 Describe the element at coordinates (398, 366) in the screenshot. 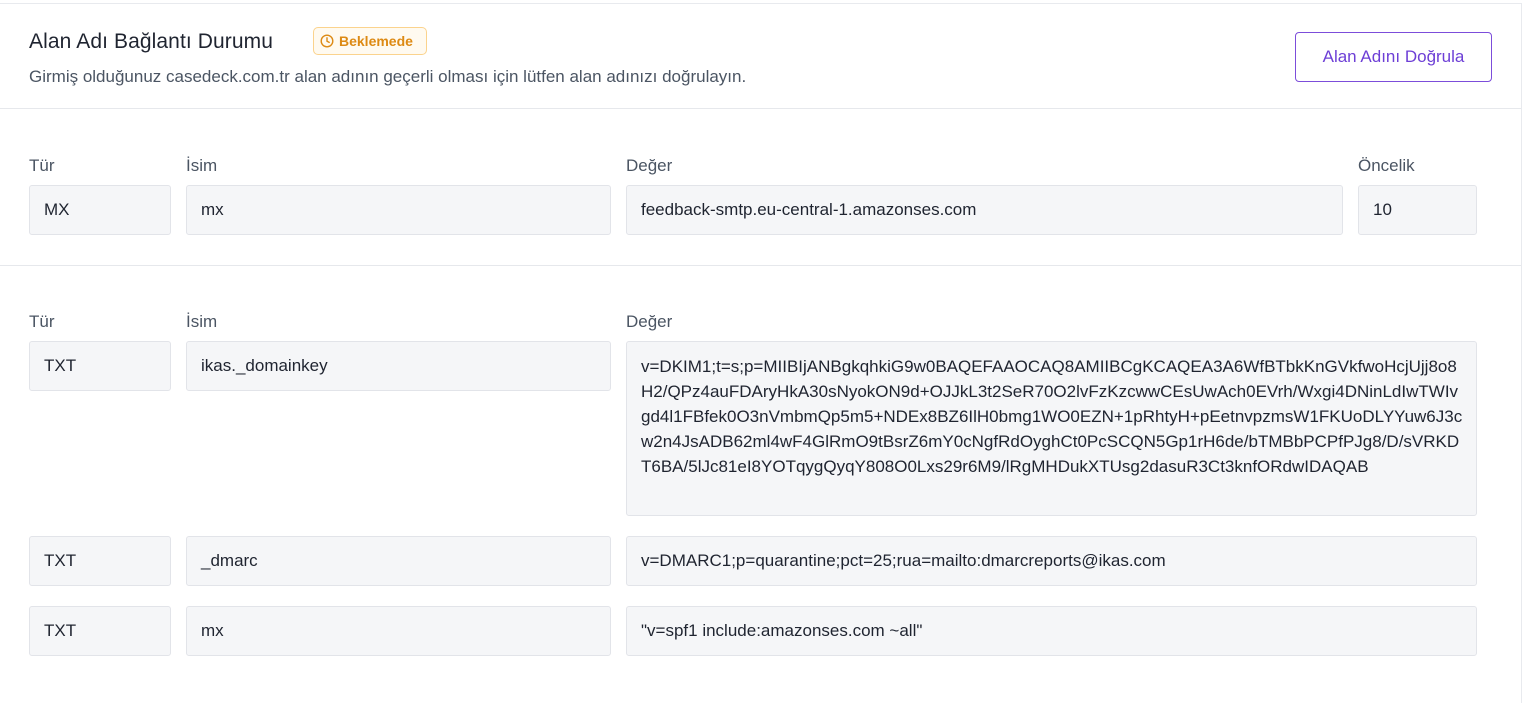

I see `dkim-name-field: ikas._domainkey` at that location.